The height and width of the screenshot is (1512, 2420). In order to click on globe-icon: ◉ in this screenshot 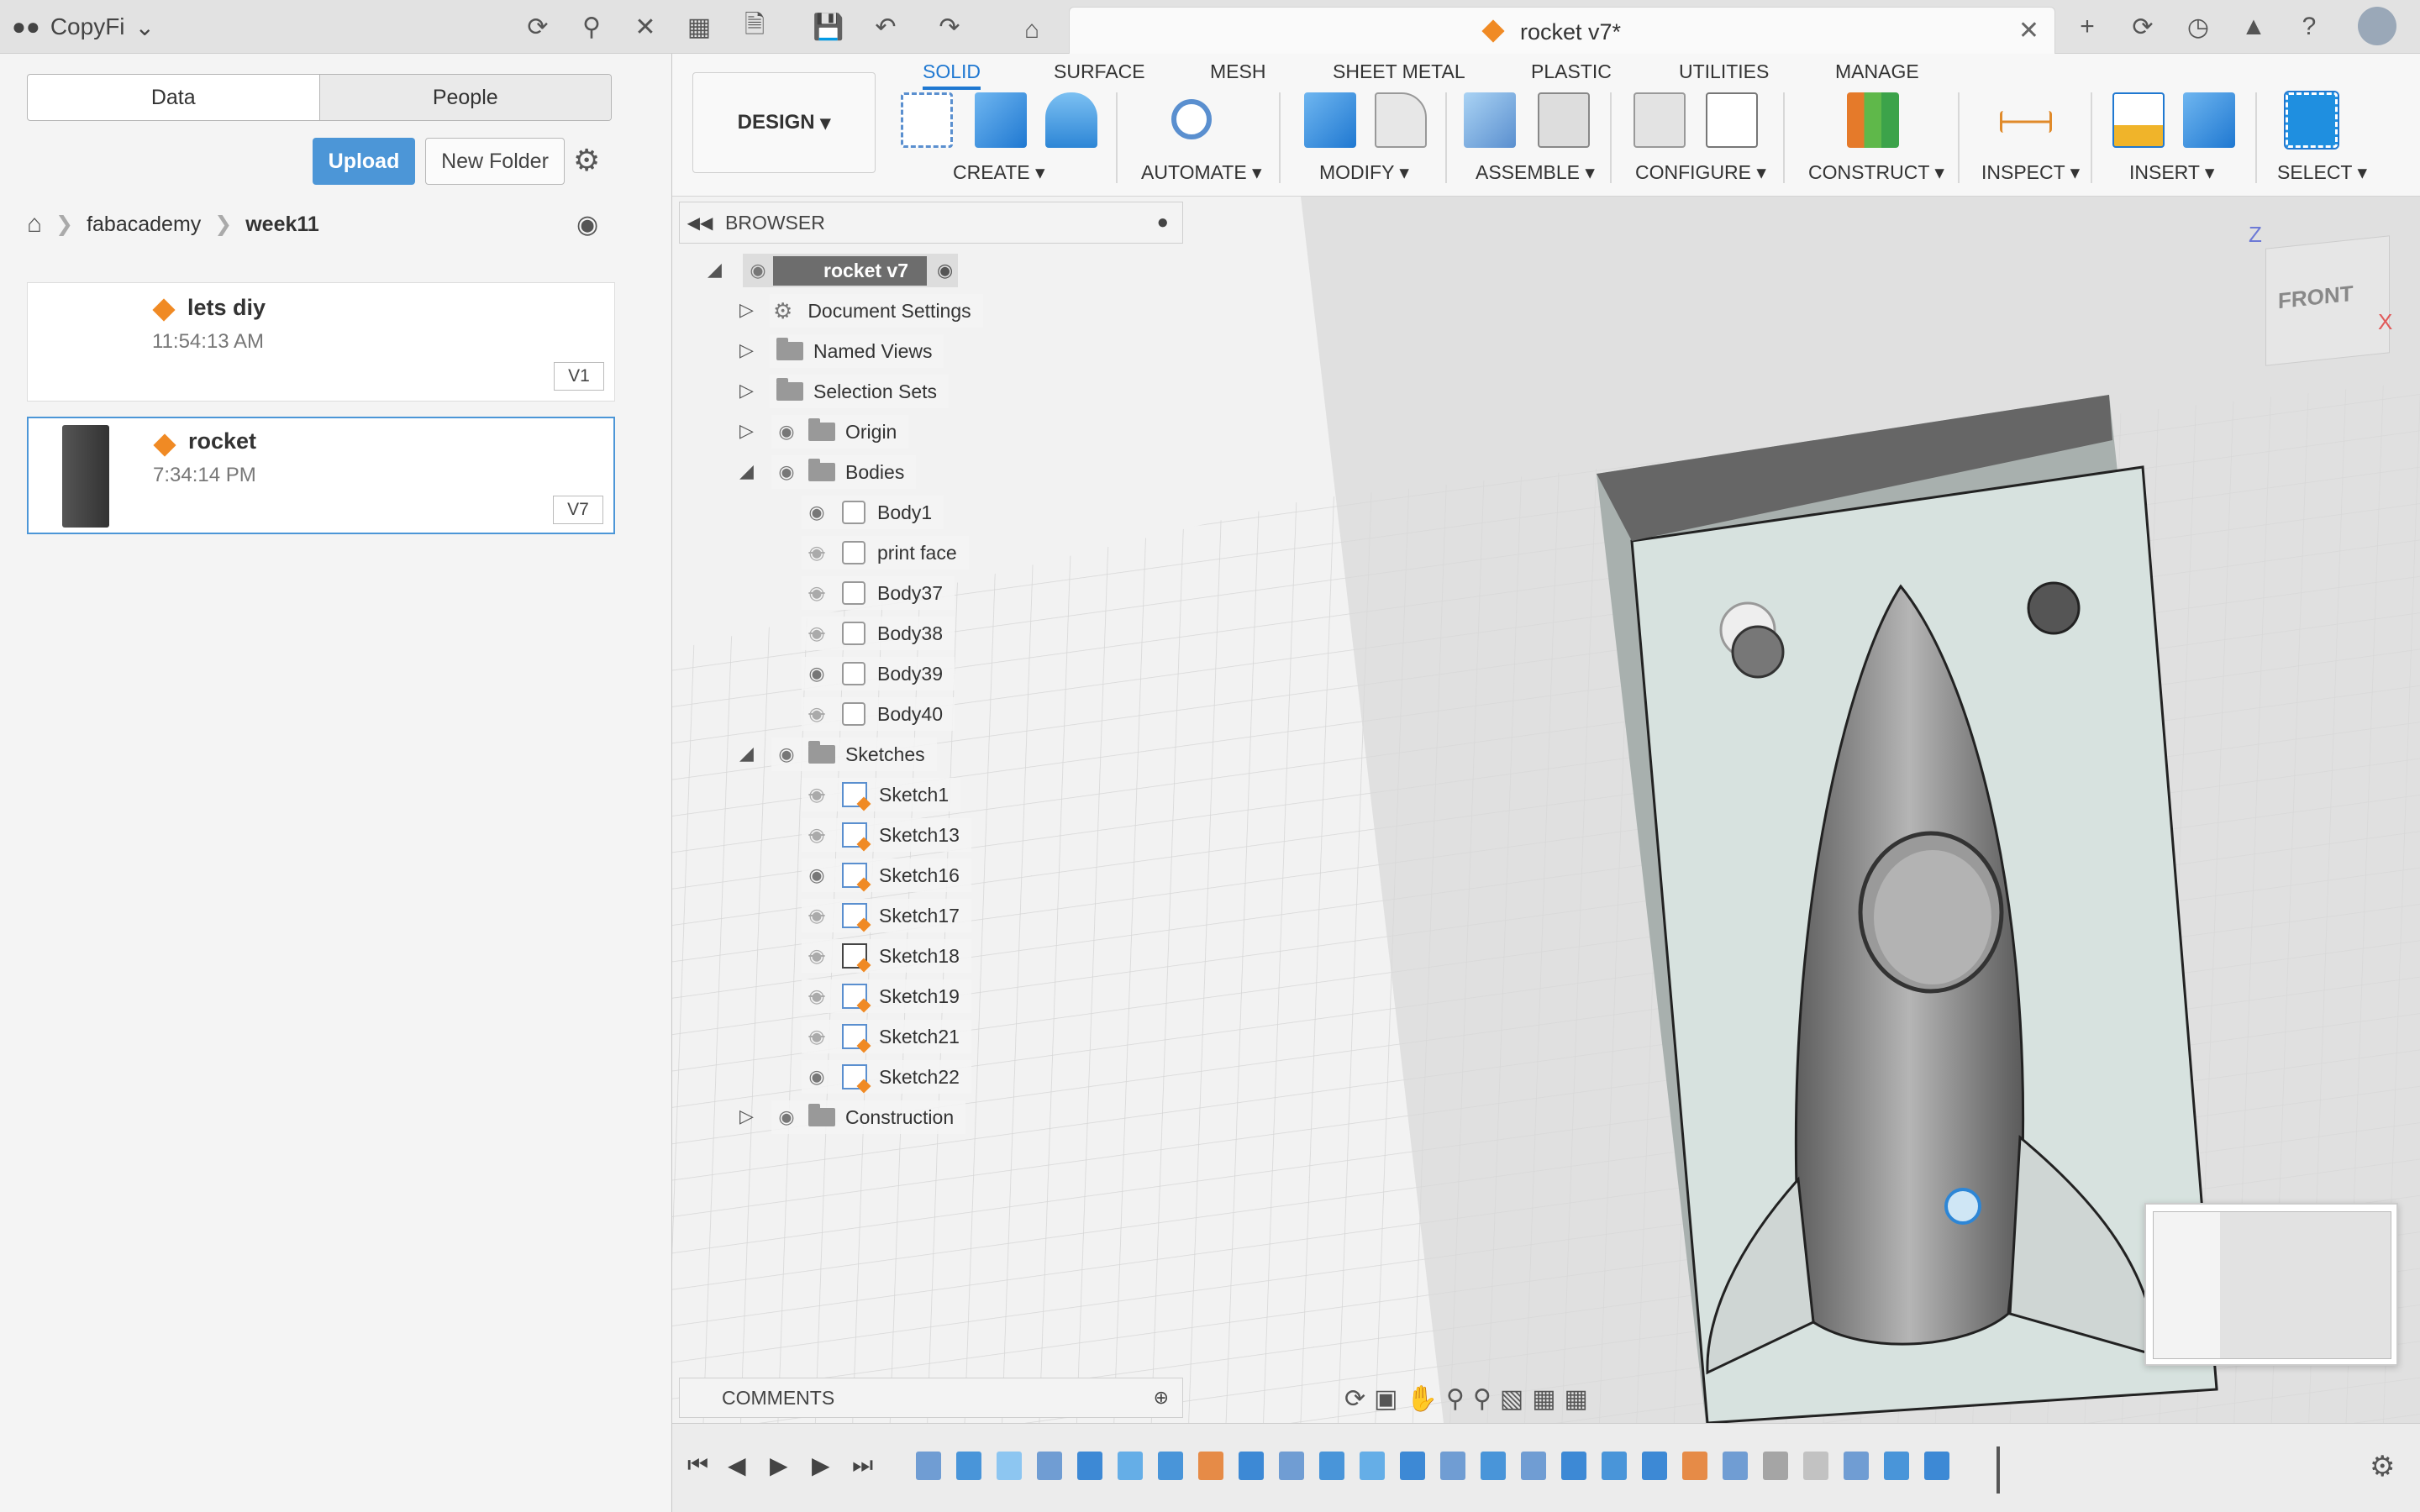, I will do `click(587, 224)`.